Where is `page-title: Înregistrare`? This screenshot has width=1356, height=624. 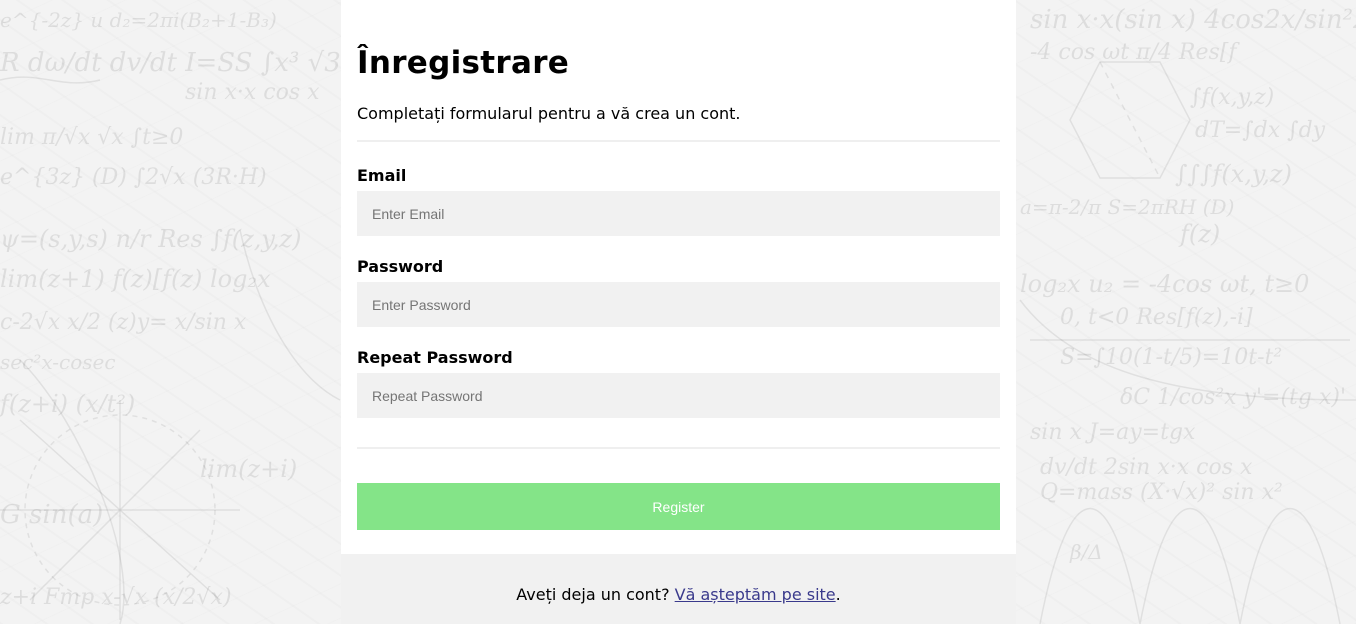 page-title: Înregistrare is located at coordinates (463, 63).